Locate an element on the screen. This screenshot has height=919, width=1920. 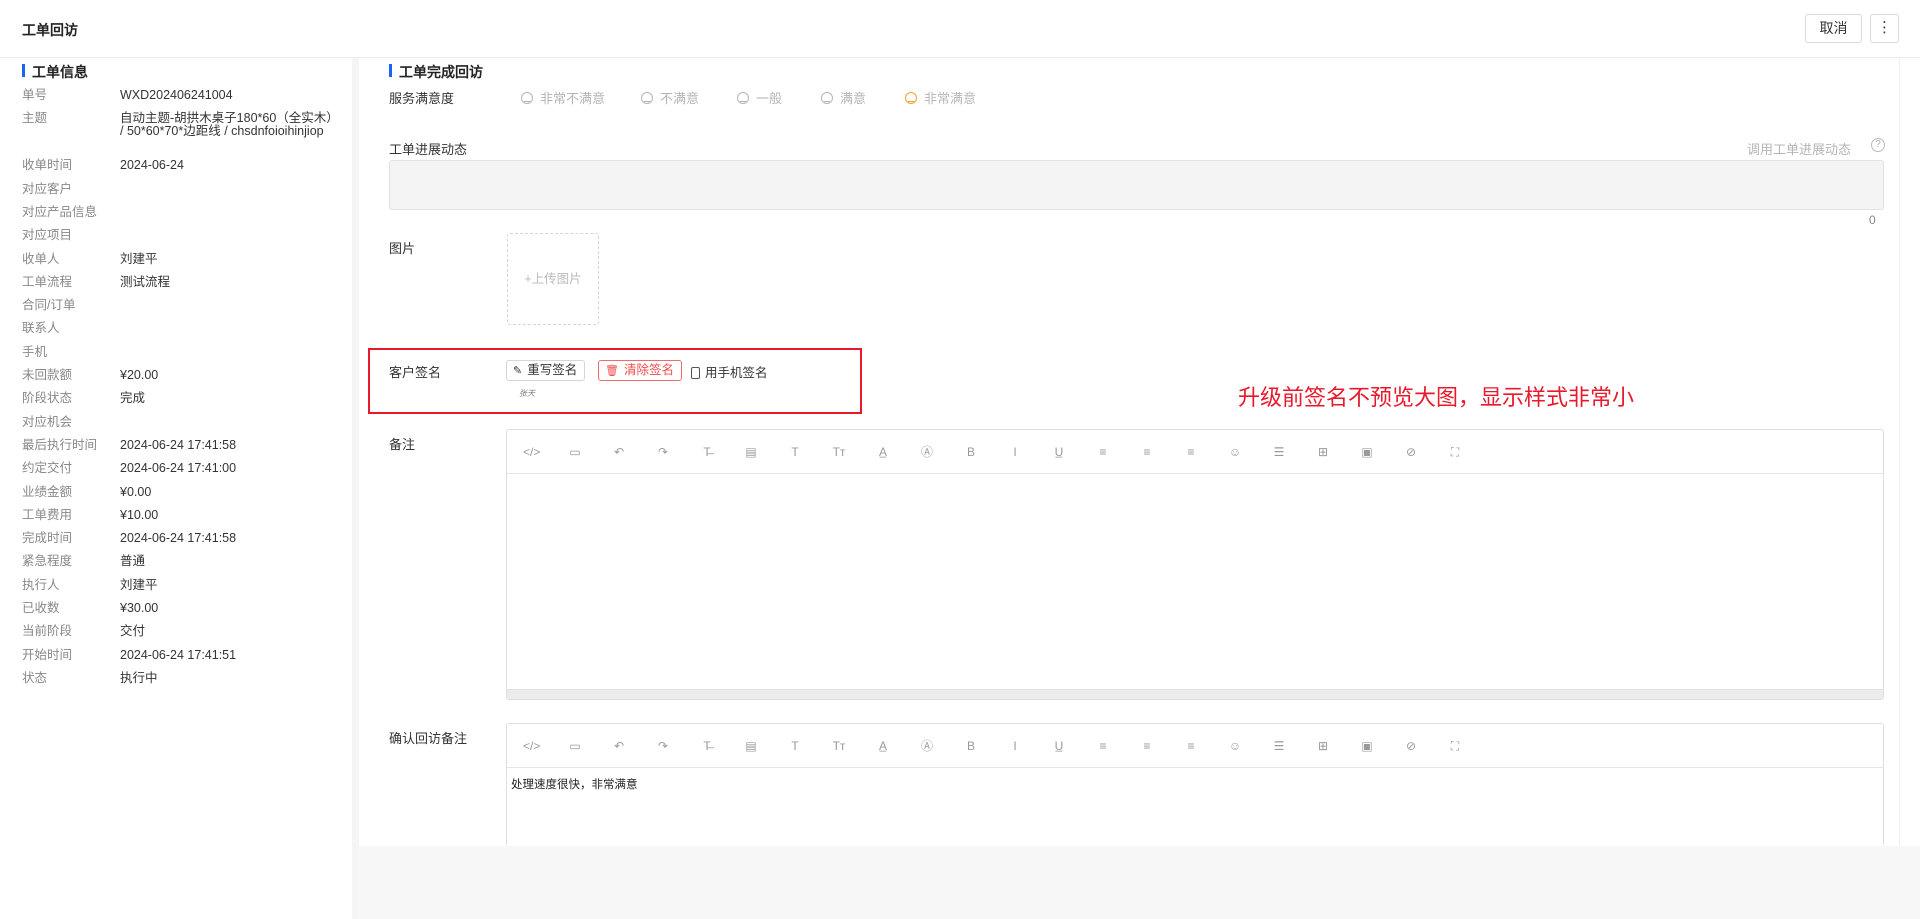
cancel-button: 取消 is located at coordinates (1833, 28).